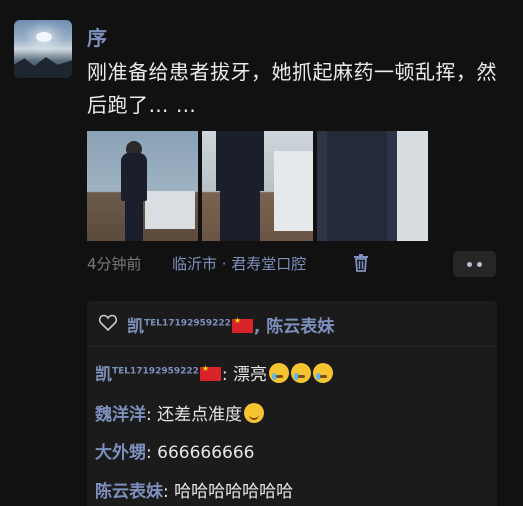 This screenshot has height=506, width=523. What do you see at coordinates (43, 49) in the screenshot?
I see `avatar` at bounding box center [43, 49].